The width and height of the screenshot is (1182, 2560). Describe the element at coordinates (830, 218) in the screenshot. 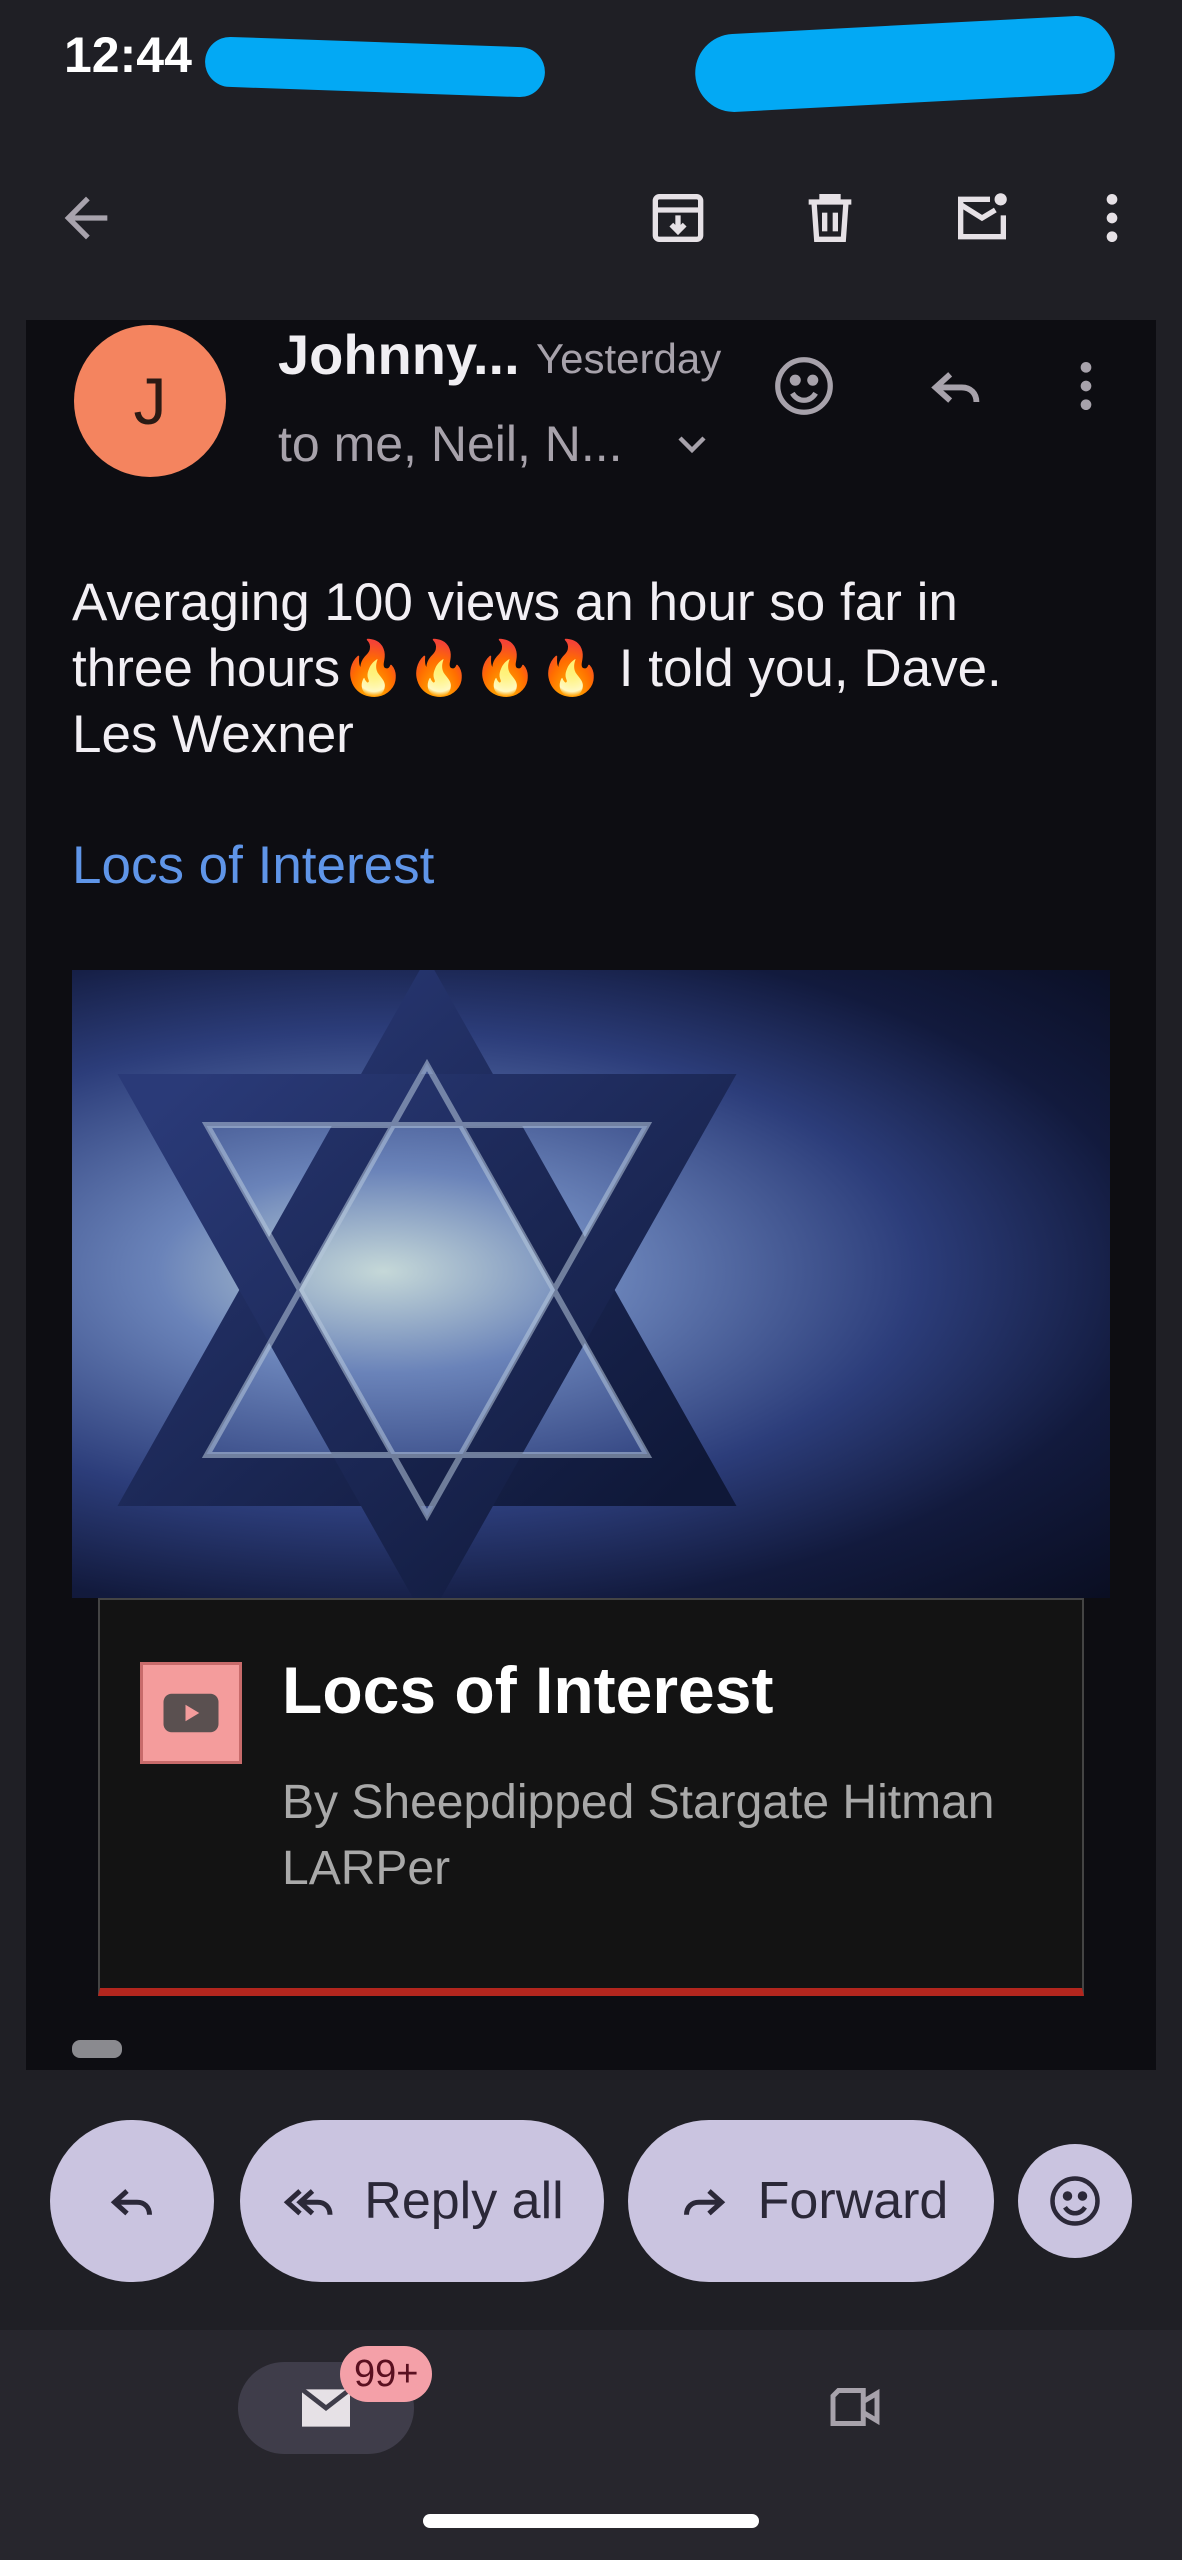

I see `delete-icon` at that location.